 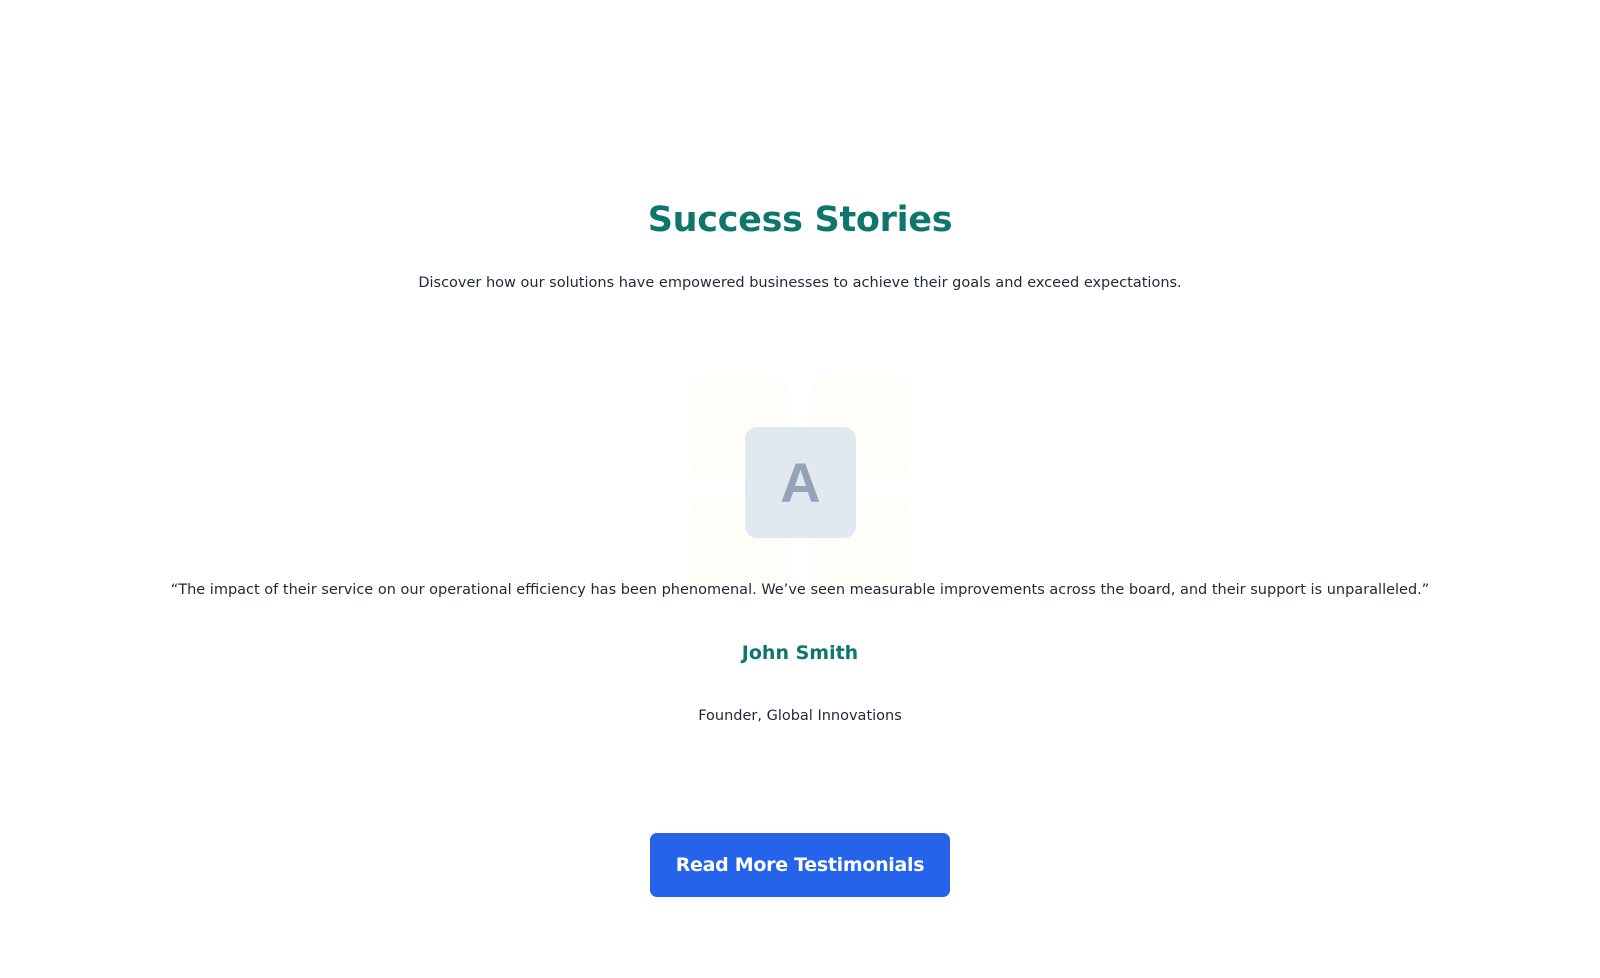 I want to click on testimonial-author-role: Founder, Global Innovations, so click(x=800, y=716).